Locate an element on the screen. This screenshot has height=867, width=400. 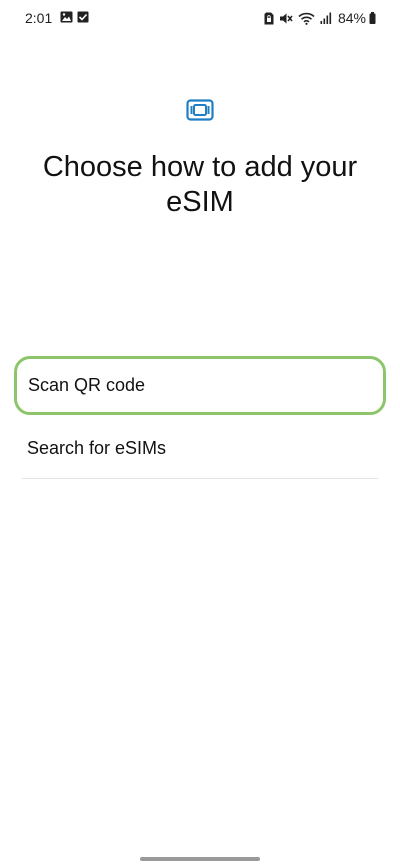
scan-qr-code-option: Scan QR code is located at coordinates (200, 385).